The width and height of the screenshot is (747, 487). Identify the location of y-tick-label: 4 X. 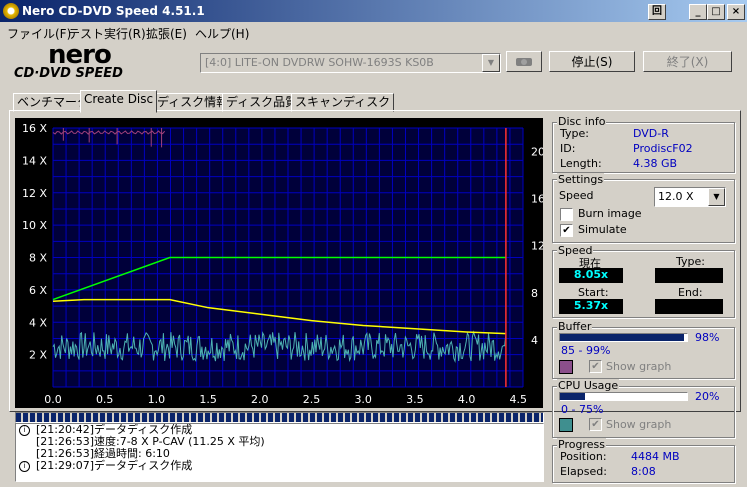
(38, 322).